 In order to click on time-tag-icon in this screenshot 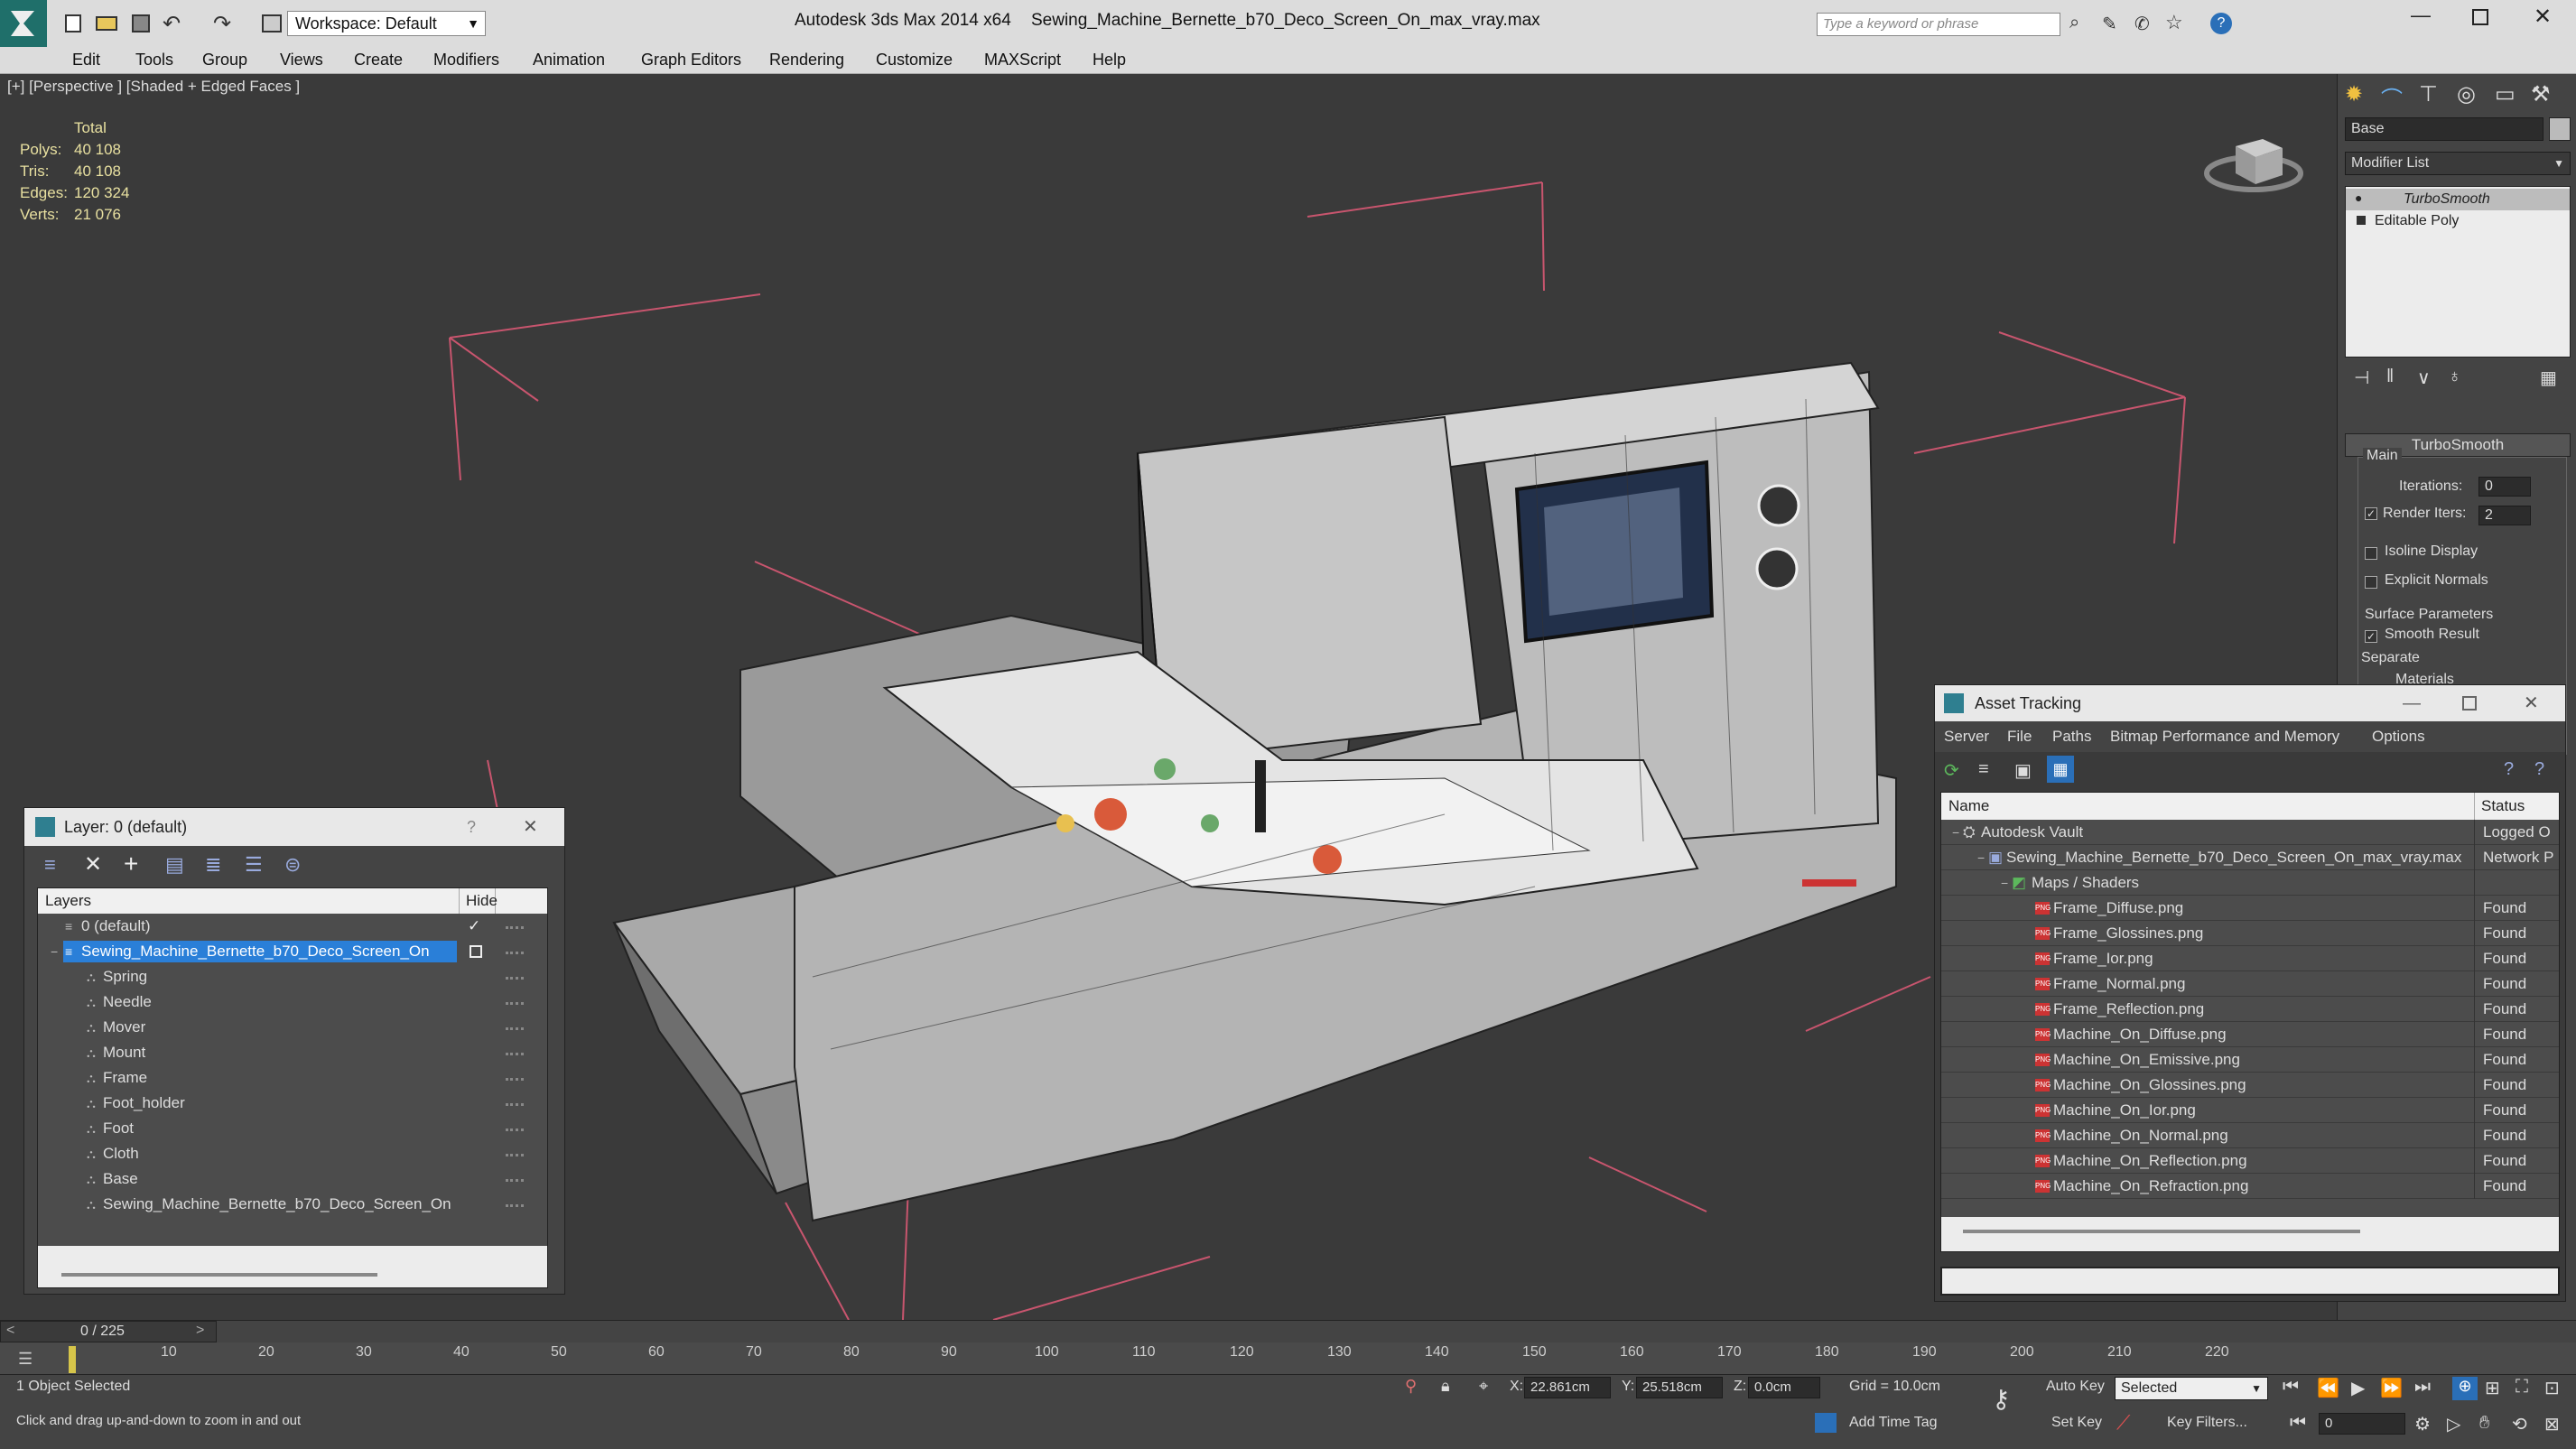, I will do `click(1826, 1423)`.